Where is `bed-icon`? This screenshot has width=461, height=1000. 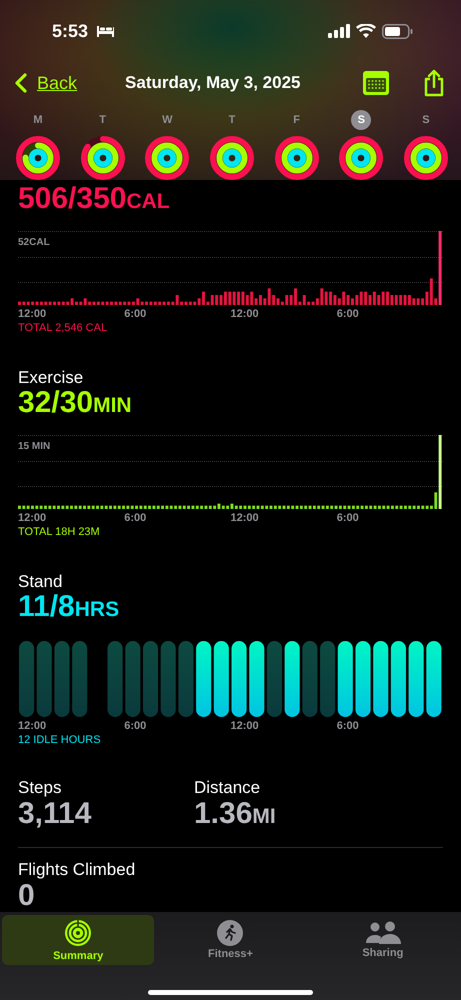
bed-icon is located at coordinates (106, 31).